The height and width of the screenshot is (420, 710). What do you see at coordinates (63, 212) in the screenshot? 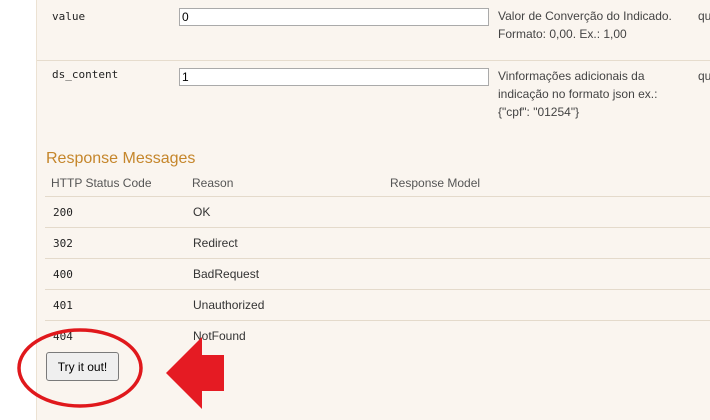
I see `status-code: 200` at bounding box center [63, 212].